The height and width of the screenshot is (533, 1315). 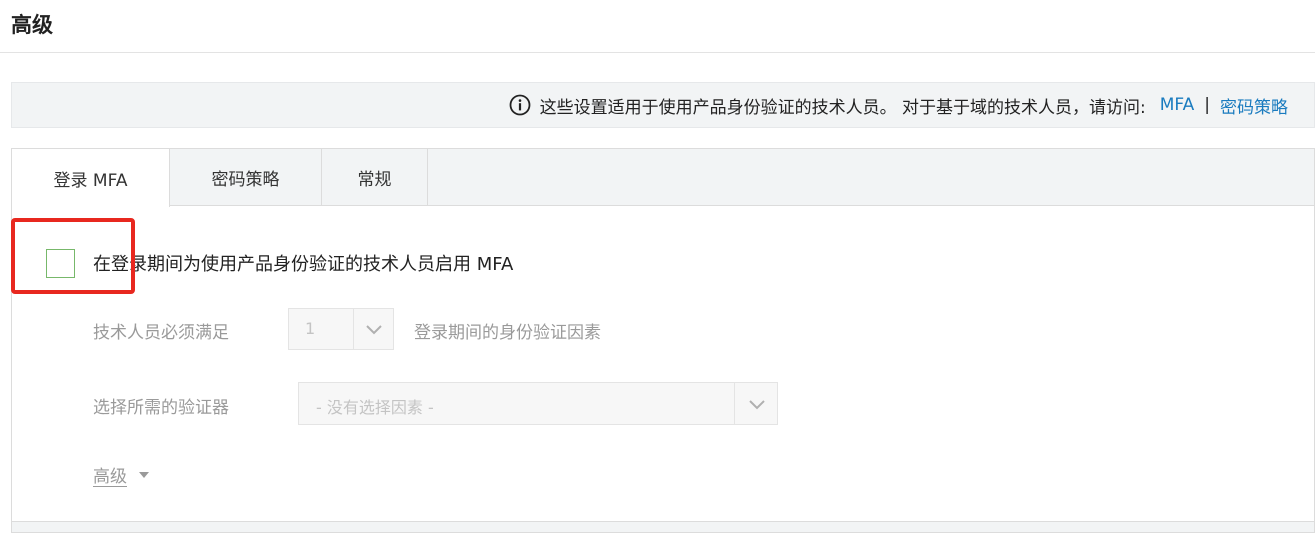 What do you see at coordinates (663, 526) in the screenshot?
I see `panel-footer` at bounding box center [663, 526].